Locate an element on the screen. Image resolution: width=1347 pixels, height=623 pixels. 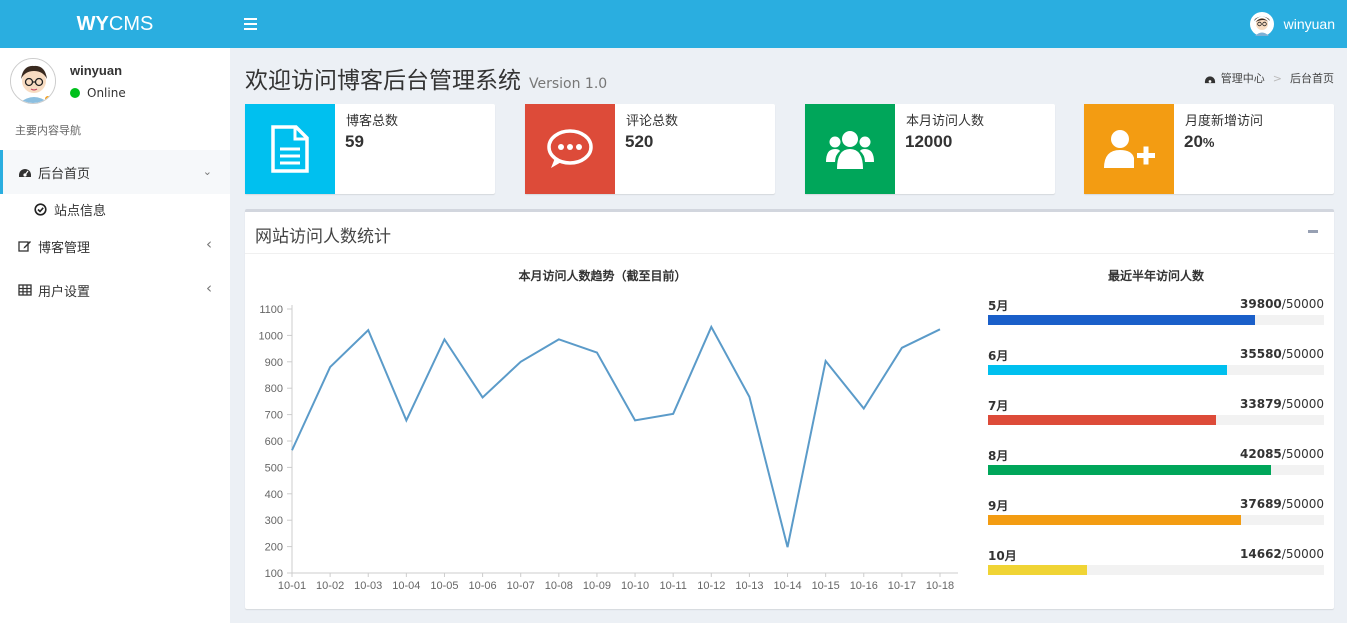
trend-chart-title: 本月访问人数趋势（截至目前） is located at coordinates (602, 276).